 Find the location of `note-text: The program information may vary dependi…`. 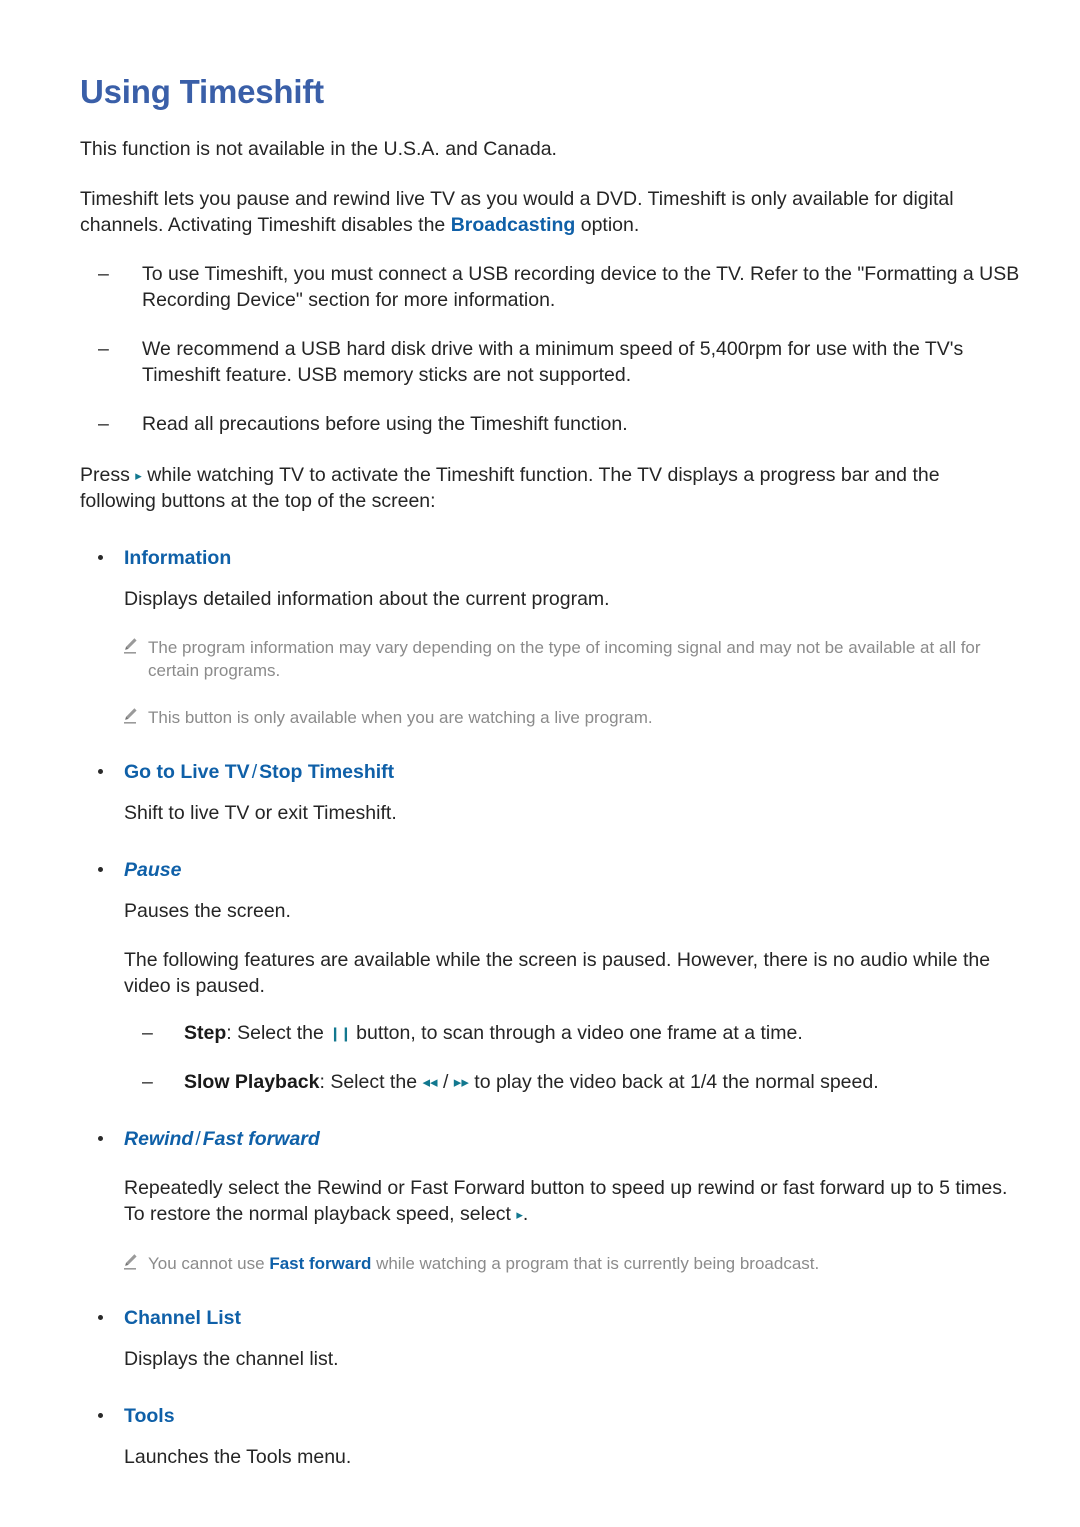

note-text: The program information may vary dependi… is located at coordinates (564, 659).